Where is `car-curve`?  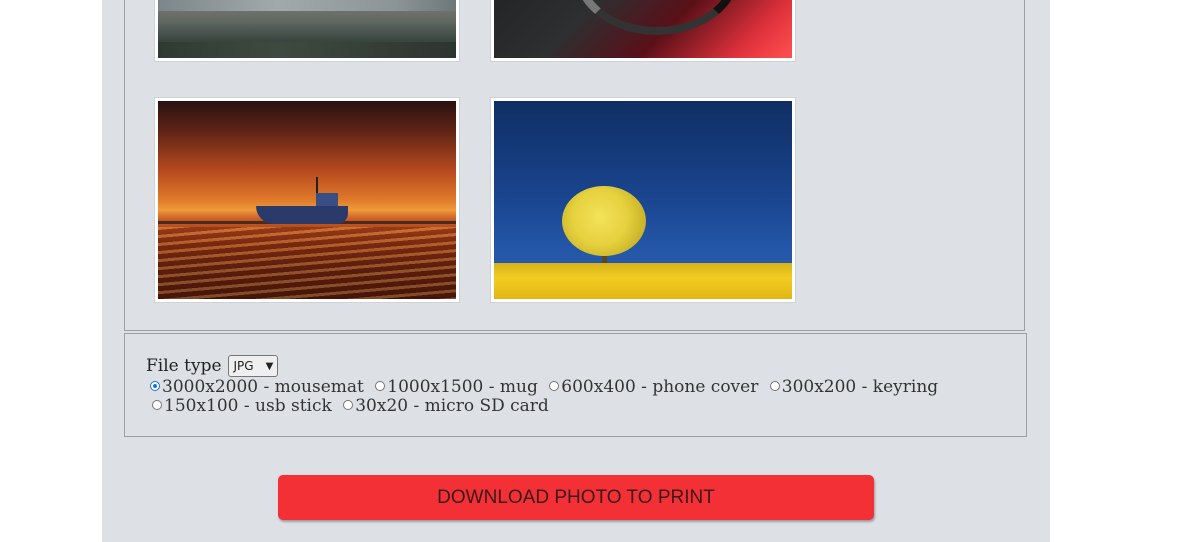
car-curve is located at coordinates (657, 17).